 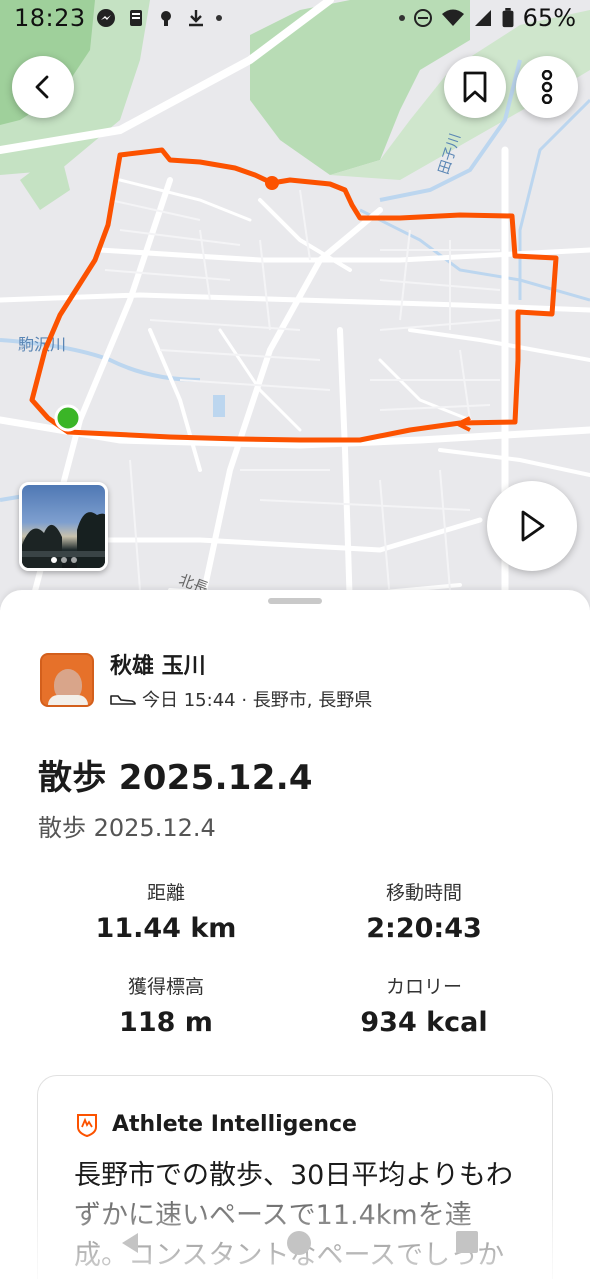 What do you see at coordinates (272, 183) in the screenshot?
I see `route-end-marker` at bounding box center [272, 183].